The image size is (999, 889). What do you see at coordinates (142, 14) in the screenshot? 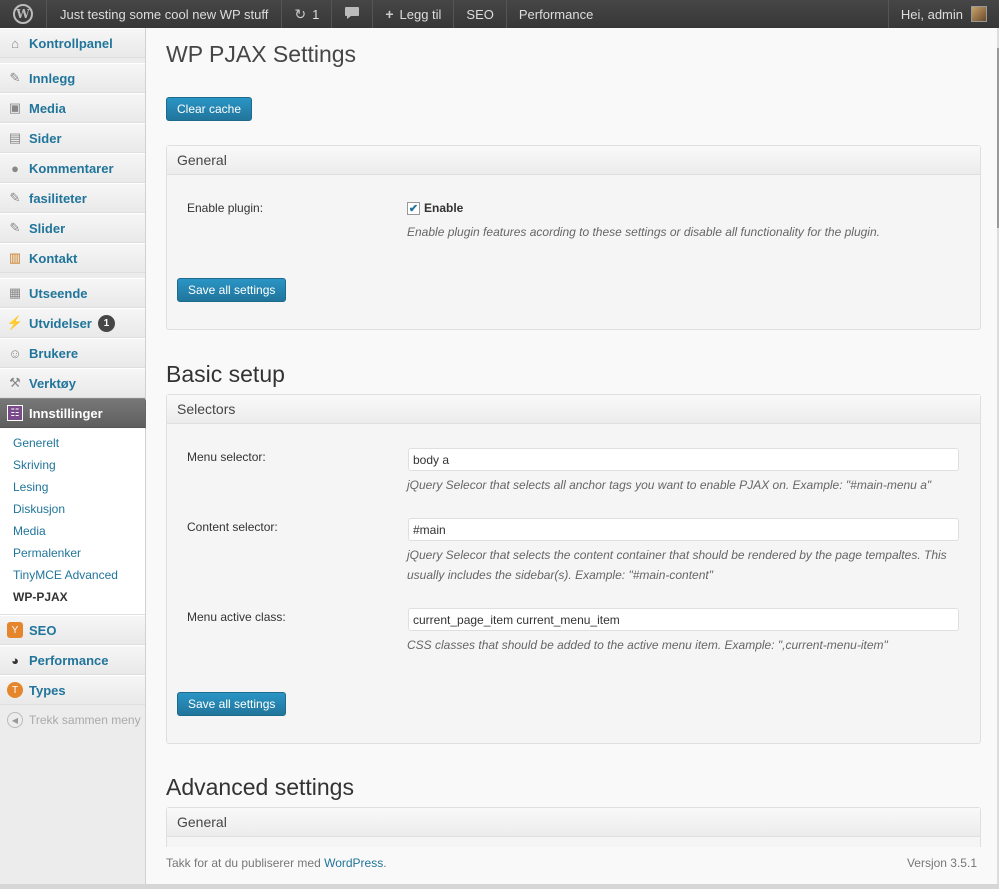
I see `site-name-link: Just testing some cool new WP stuff` at bounding box center [142, 14].